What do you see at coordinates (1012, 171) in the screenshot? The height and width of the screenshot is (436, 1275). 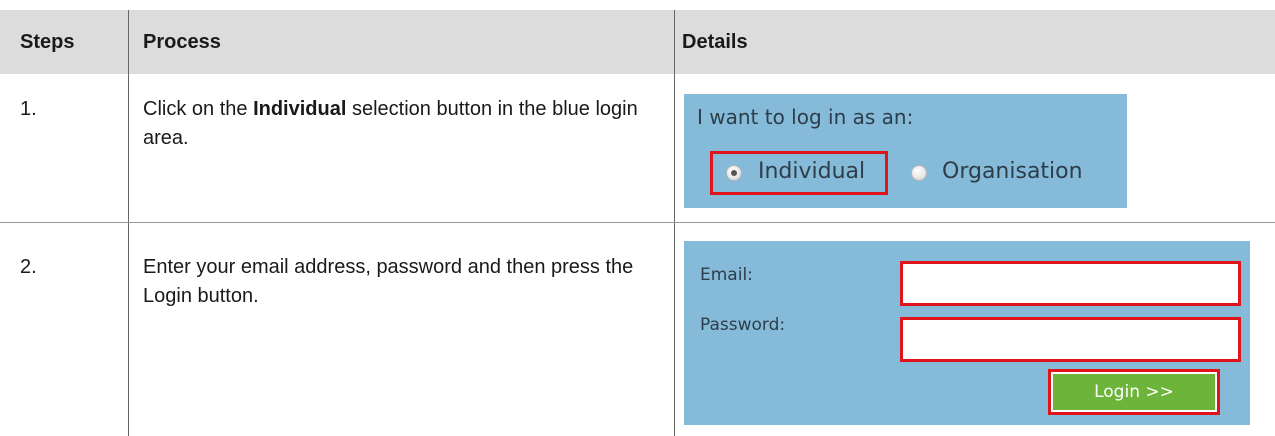 I see `organisation-label: Organisation` at bounding box center [1012, 171].